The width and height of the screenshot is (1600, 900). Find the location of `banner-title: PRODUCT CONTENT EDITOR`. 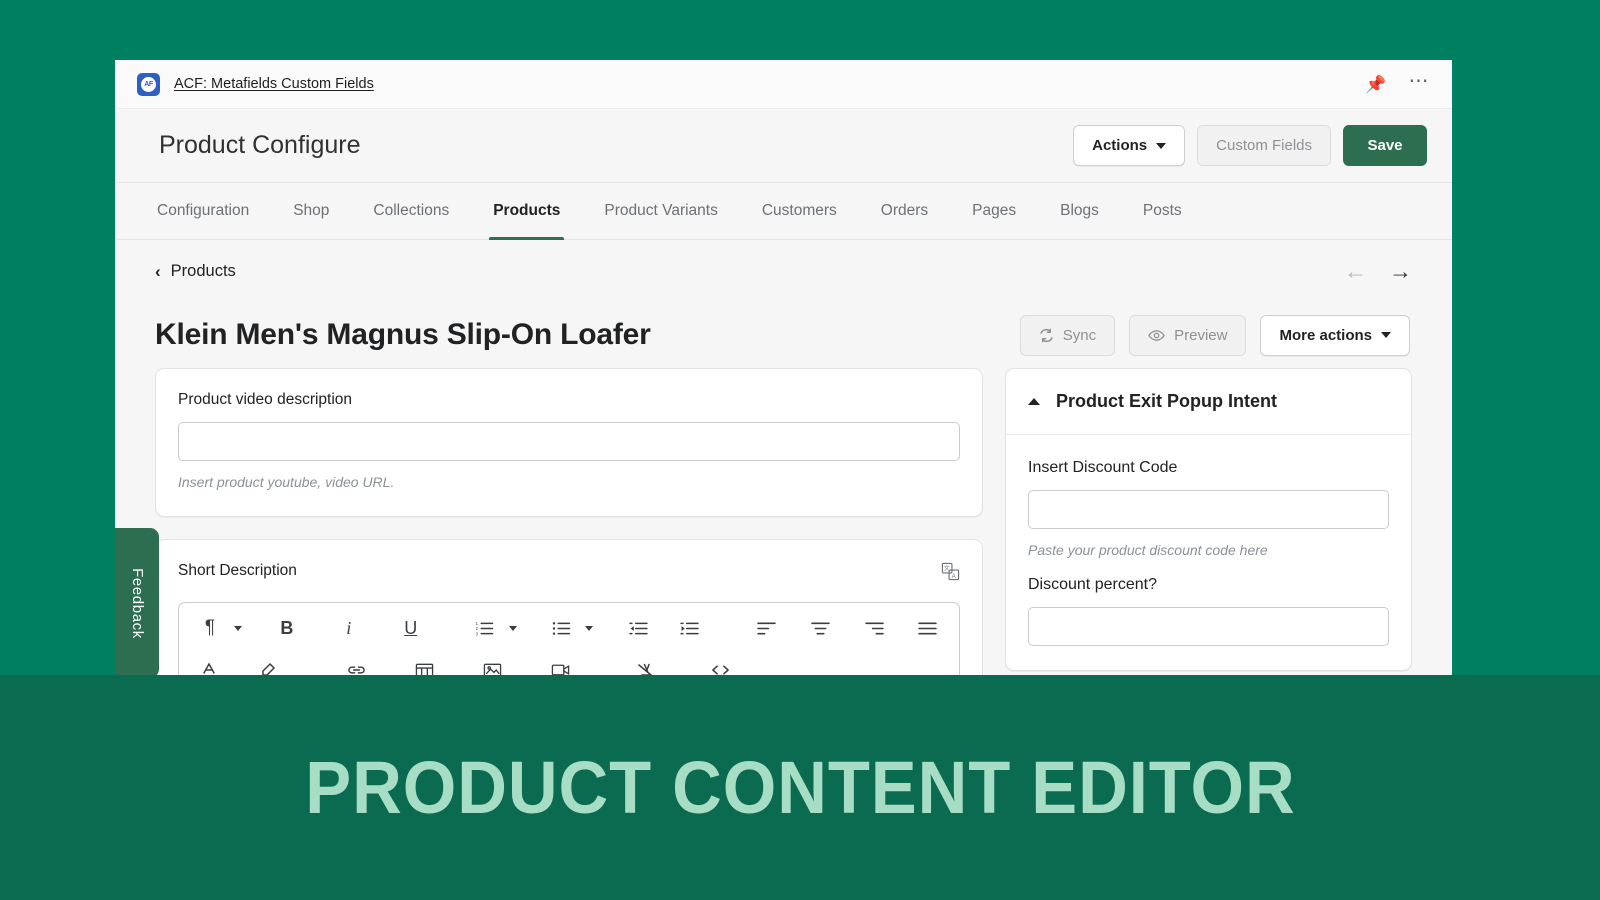

banner-title: PRODUCT CONTENT EDITOR is located at coordinates (800, 787).